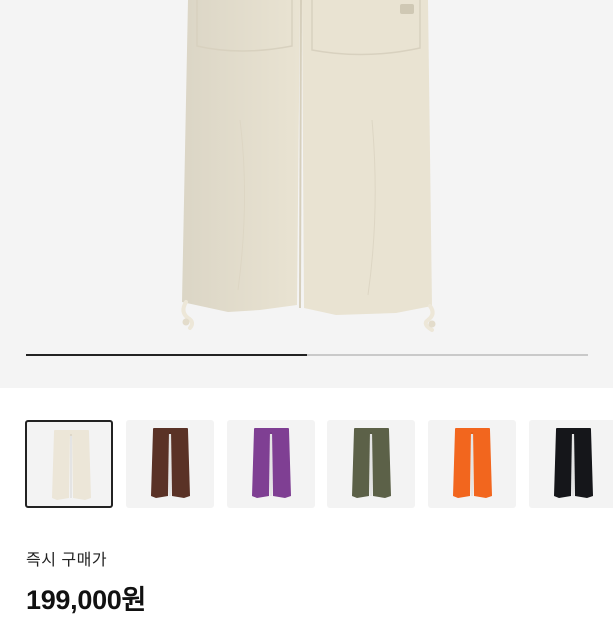  Describe the element at coordinates (86, 600) in the screenshot. I see `price-value: 199,000원` at that location.